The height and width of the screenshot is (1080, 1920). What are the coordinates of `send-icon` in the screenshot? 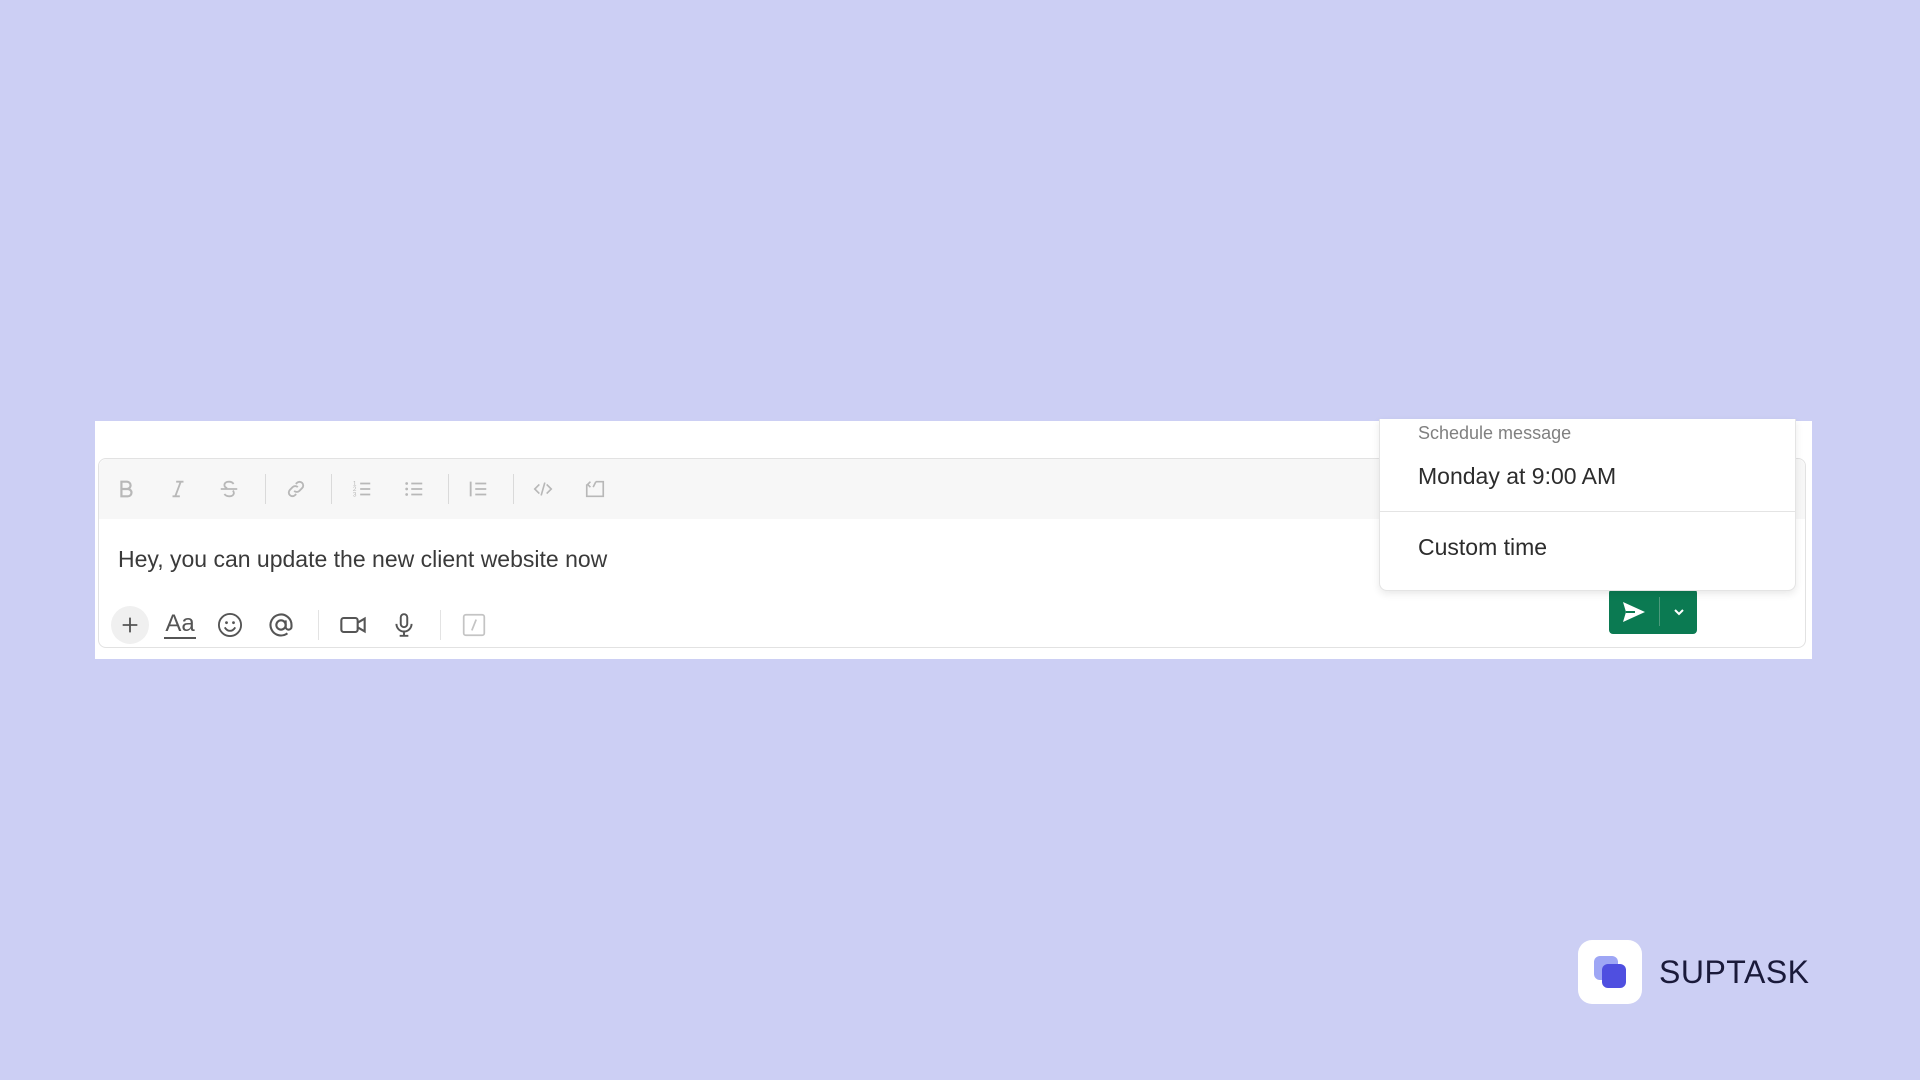 It's located at (1634, 611).